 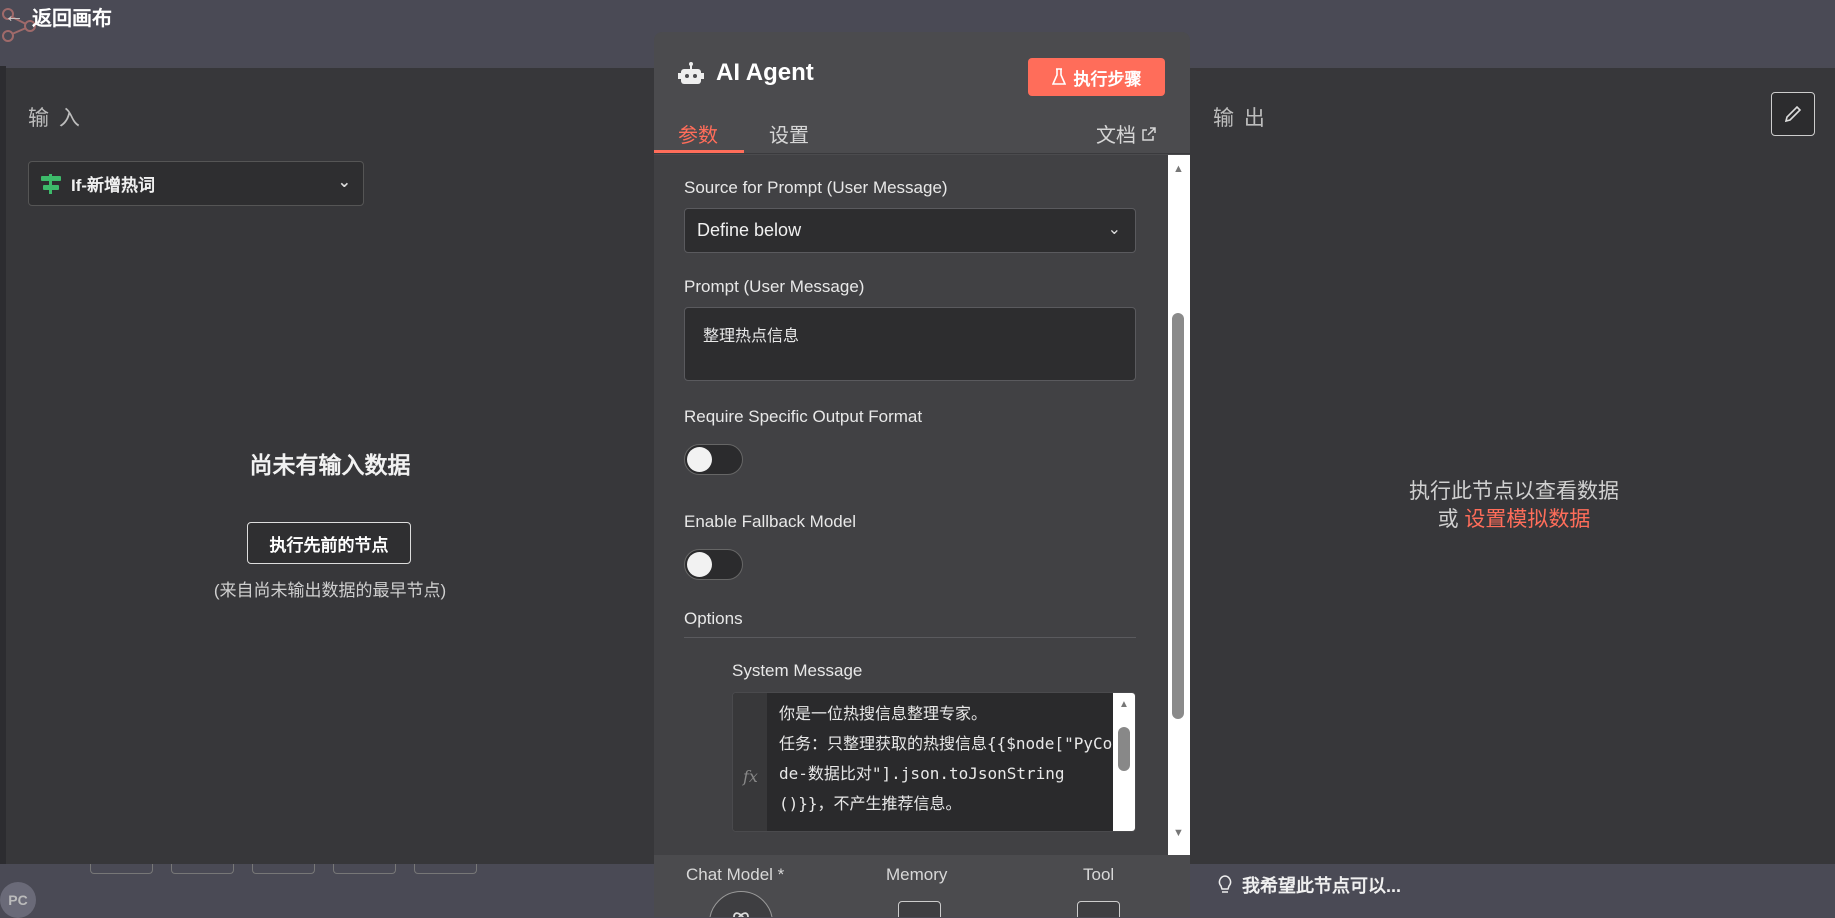 What do you see at coordinates (741, 914) in the screenshot?
I see `openai-icon` at bounding box center [741, 914].